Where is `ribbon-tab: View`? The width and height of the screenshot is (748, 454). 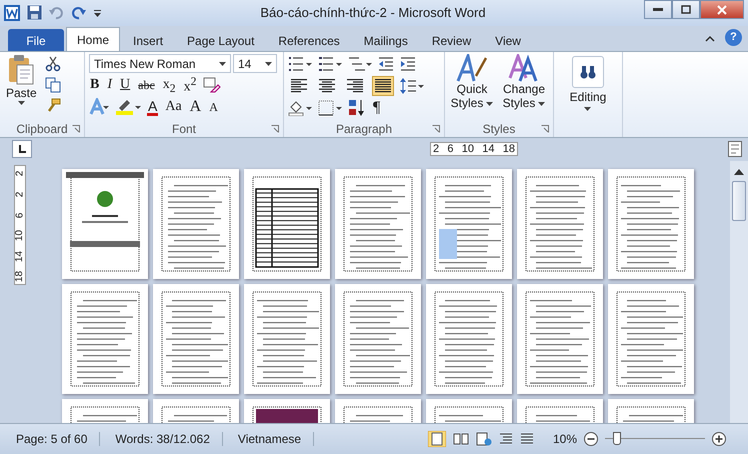 ribbon-tab: View is located at coordinates (508, 40).